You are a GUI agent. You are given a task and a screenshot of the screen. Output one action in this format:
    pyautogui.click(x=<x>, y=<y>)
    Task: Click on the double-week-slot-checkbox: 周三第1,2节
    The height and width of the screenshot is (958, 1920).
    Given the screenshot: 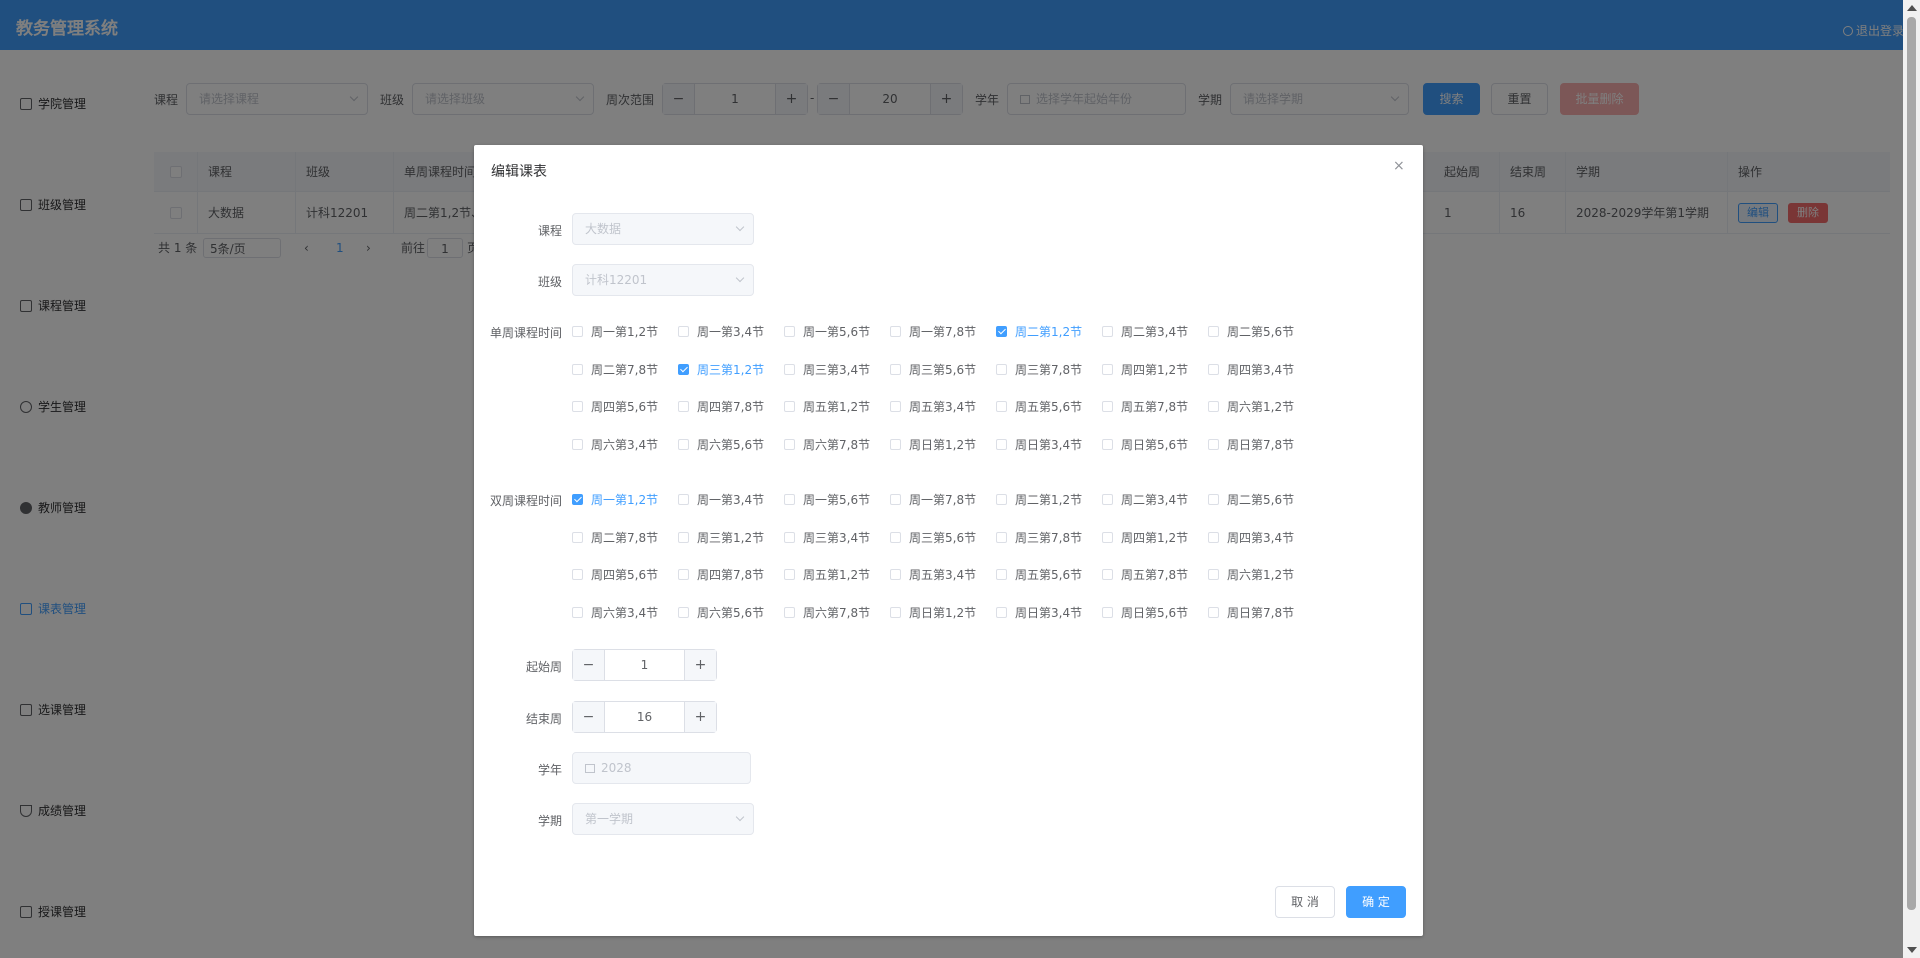 What is the action you would take?
    pyautogui.click(x=721, y=538)
    